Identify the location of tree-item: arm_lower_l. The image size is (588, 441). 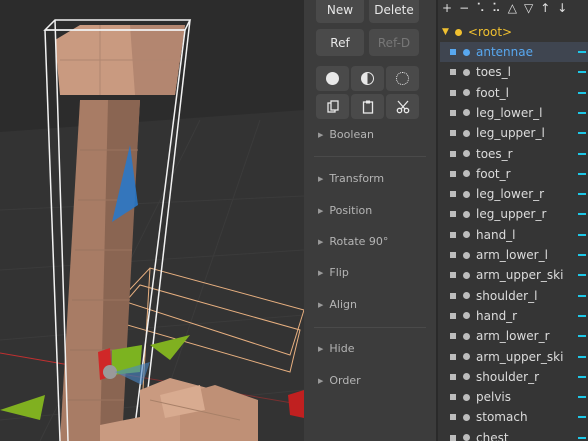
(514, 255).